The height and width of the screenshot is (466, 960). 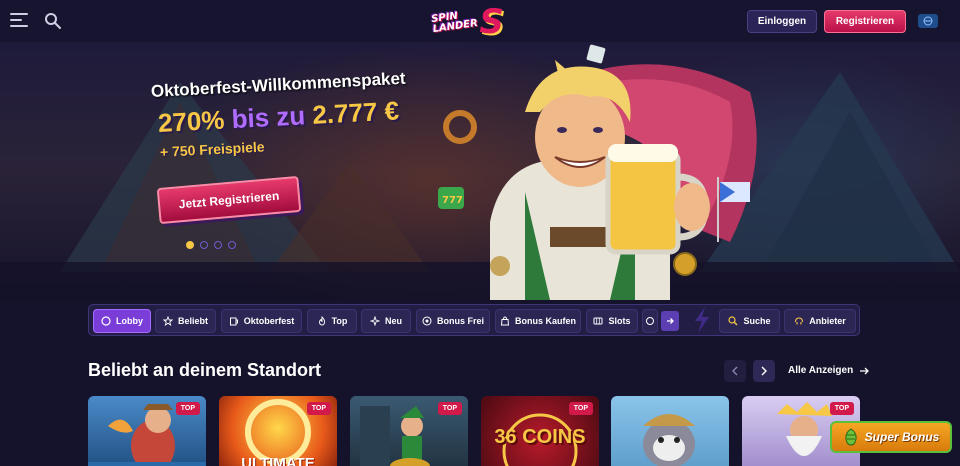 I want to click on game-title: 36 COINS, so click(x=540, y=437).